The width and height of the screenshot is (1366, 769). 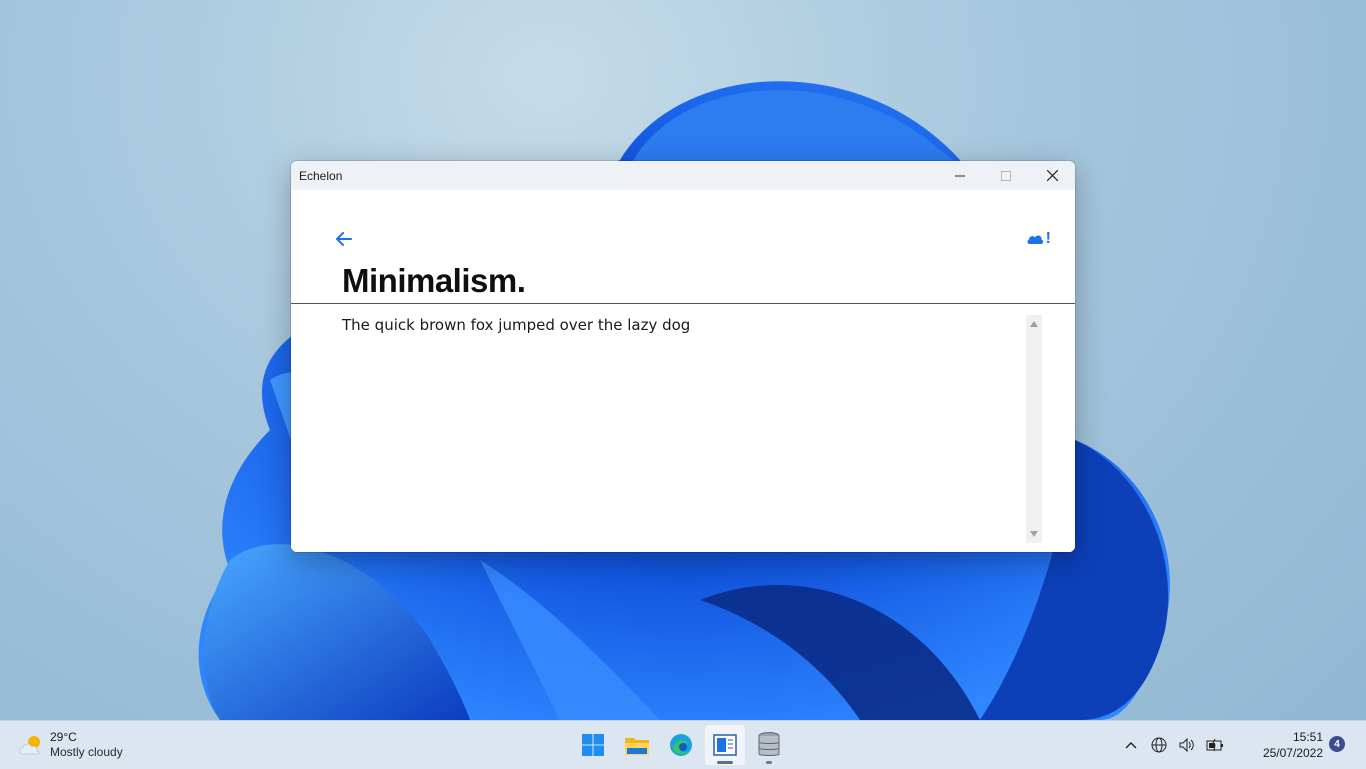 I want to click on echelon-app-button, so click(x=725, y=745).